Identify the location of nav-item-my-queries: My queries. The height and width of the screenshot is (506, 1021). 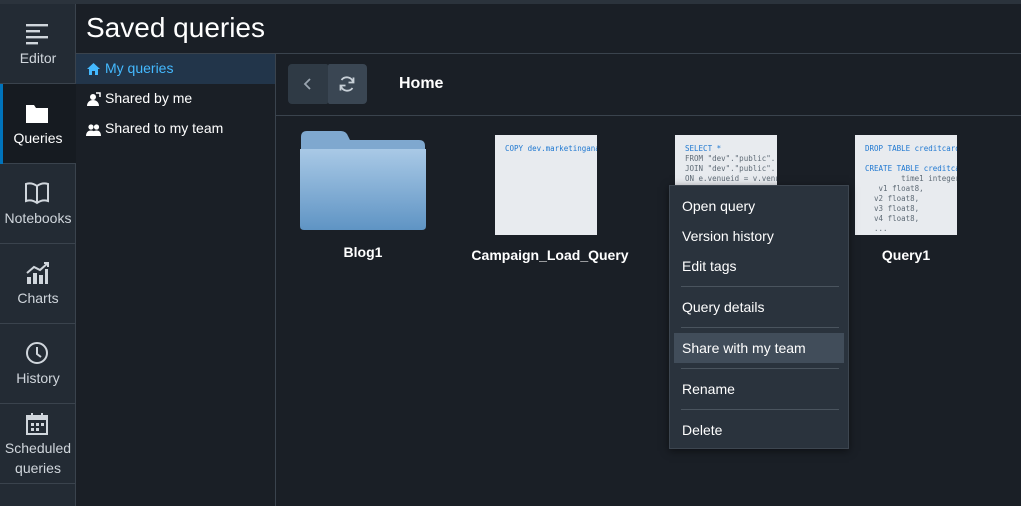
(175, 69).